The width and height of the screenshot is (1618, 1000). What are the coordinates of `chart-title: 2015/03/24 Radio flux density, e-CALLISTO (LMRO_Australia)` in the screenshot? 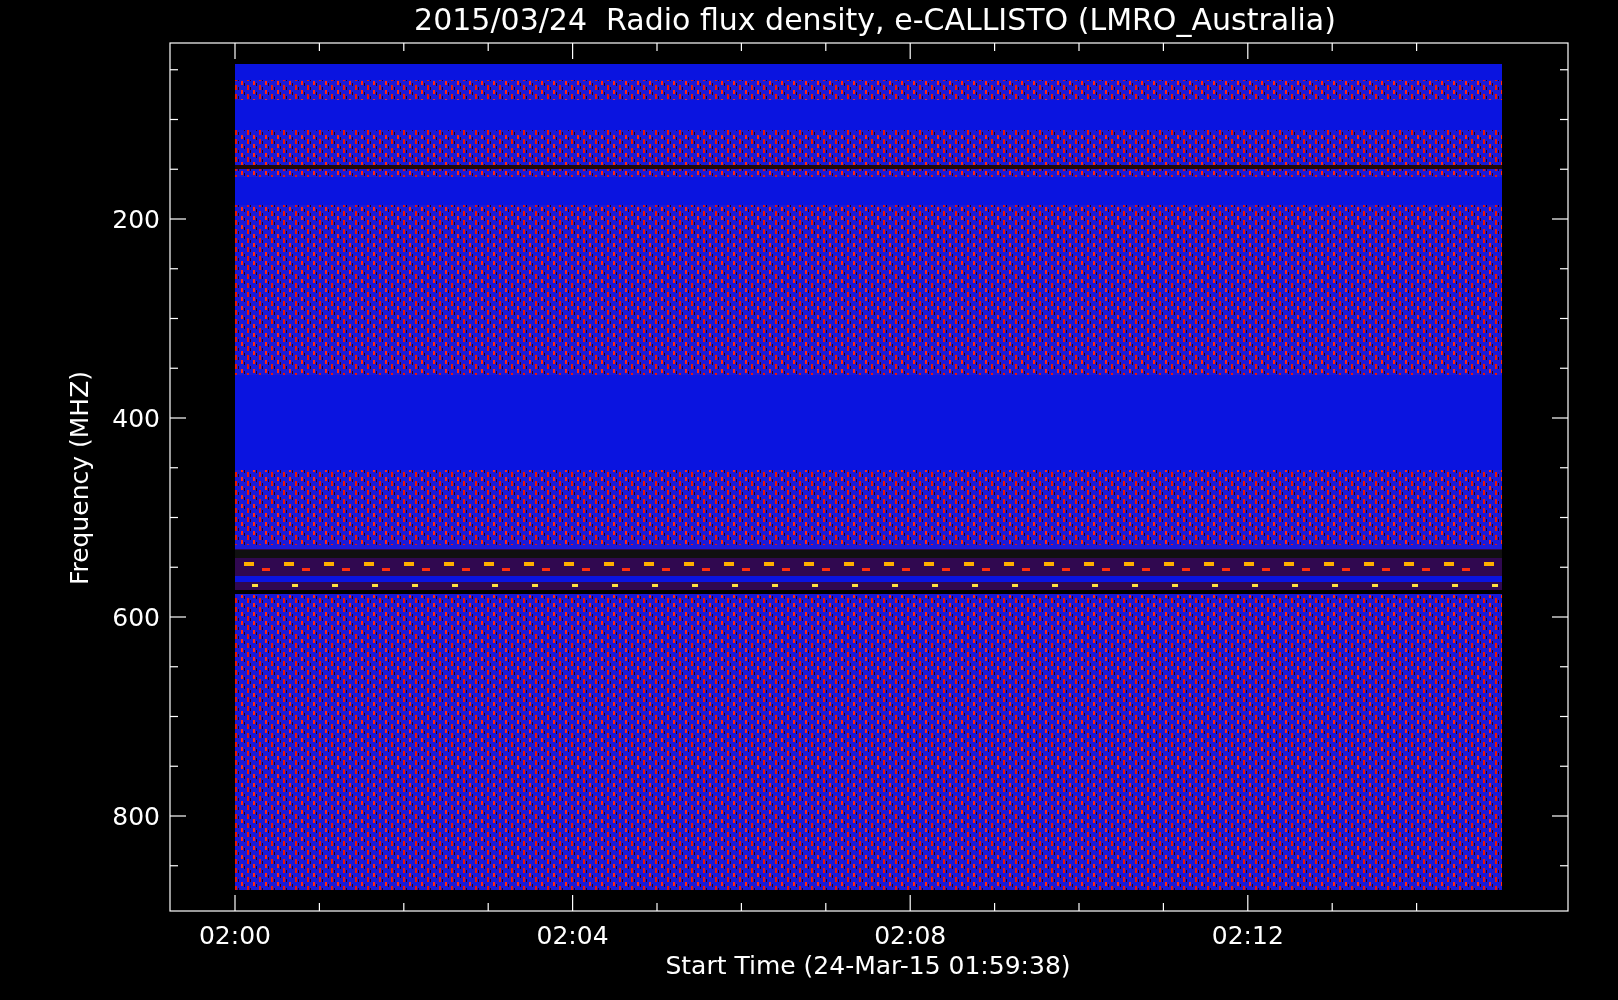 It's located at (875, 19).